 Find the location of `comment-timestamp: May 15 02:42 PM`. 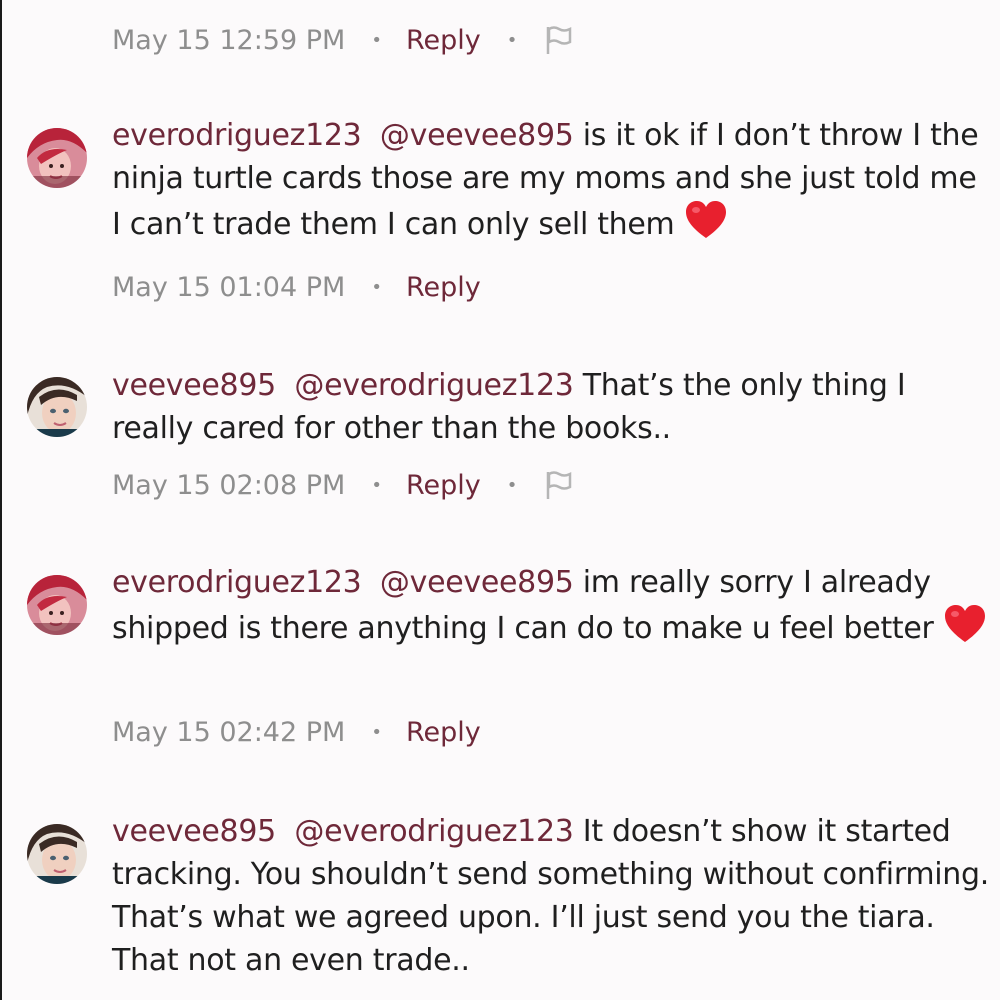

comment-timestamp: May 15 02:42 PM is located at coordinates (229, 732).